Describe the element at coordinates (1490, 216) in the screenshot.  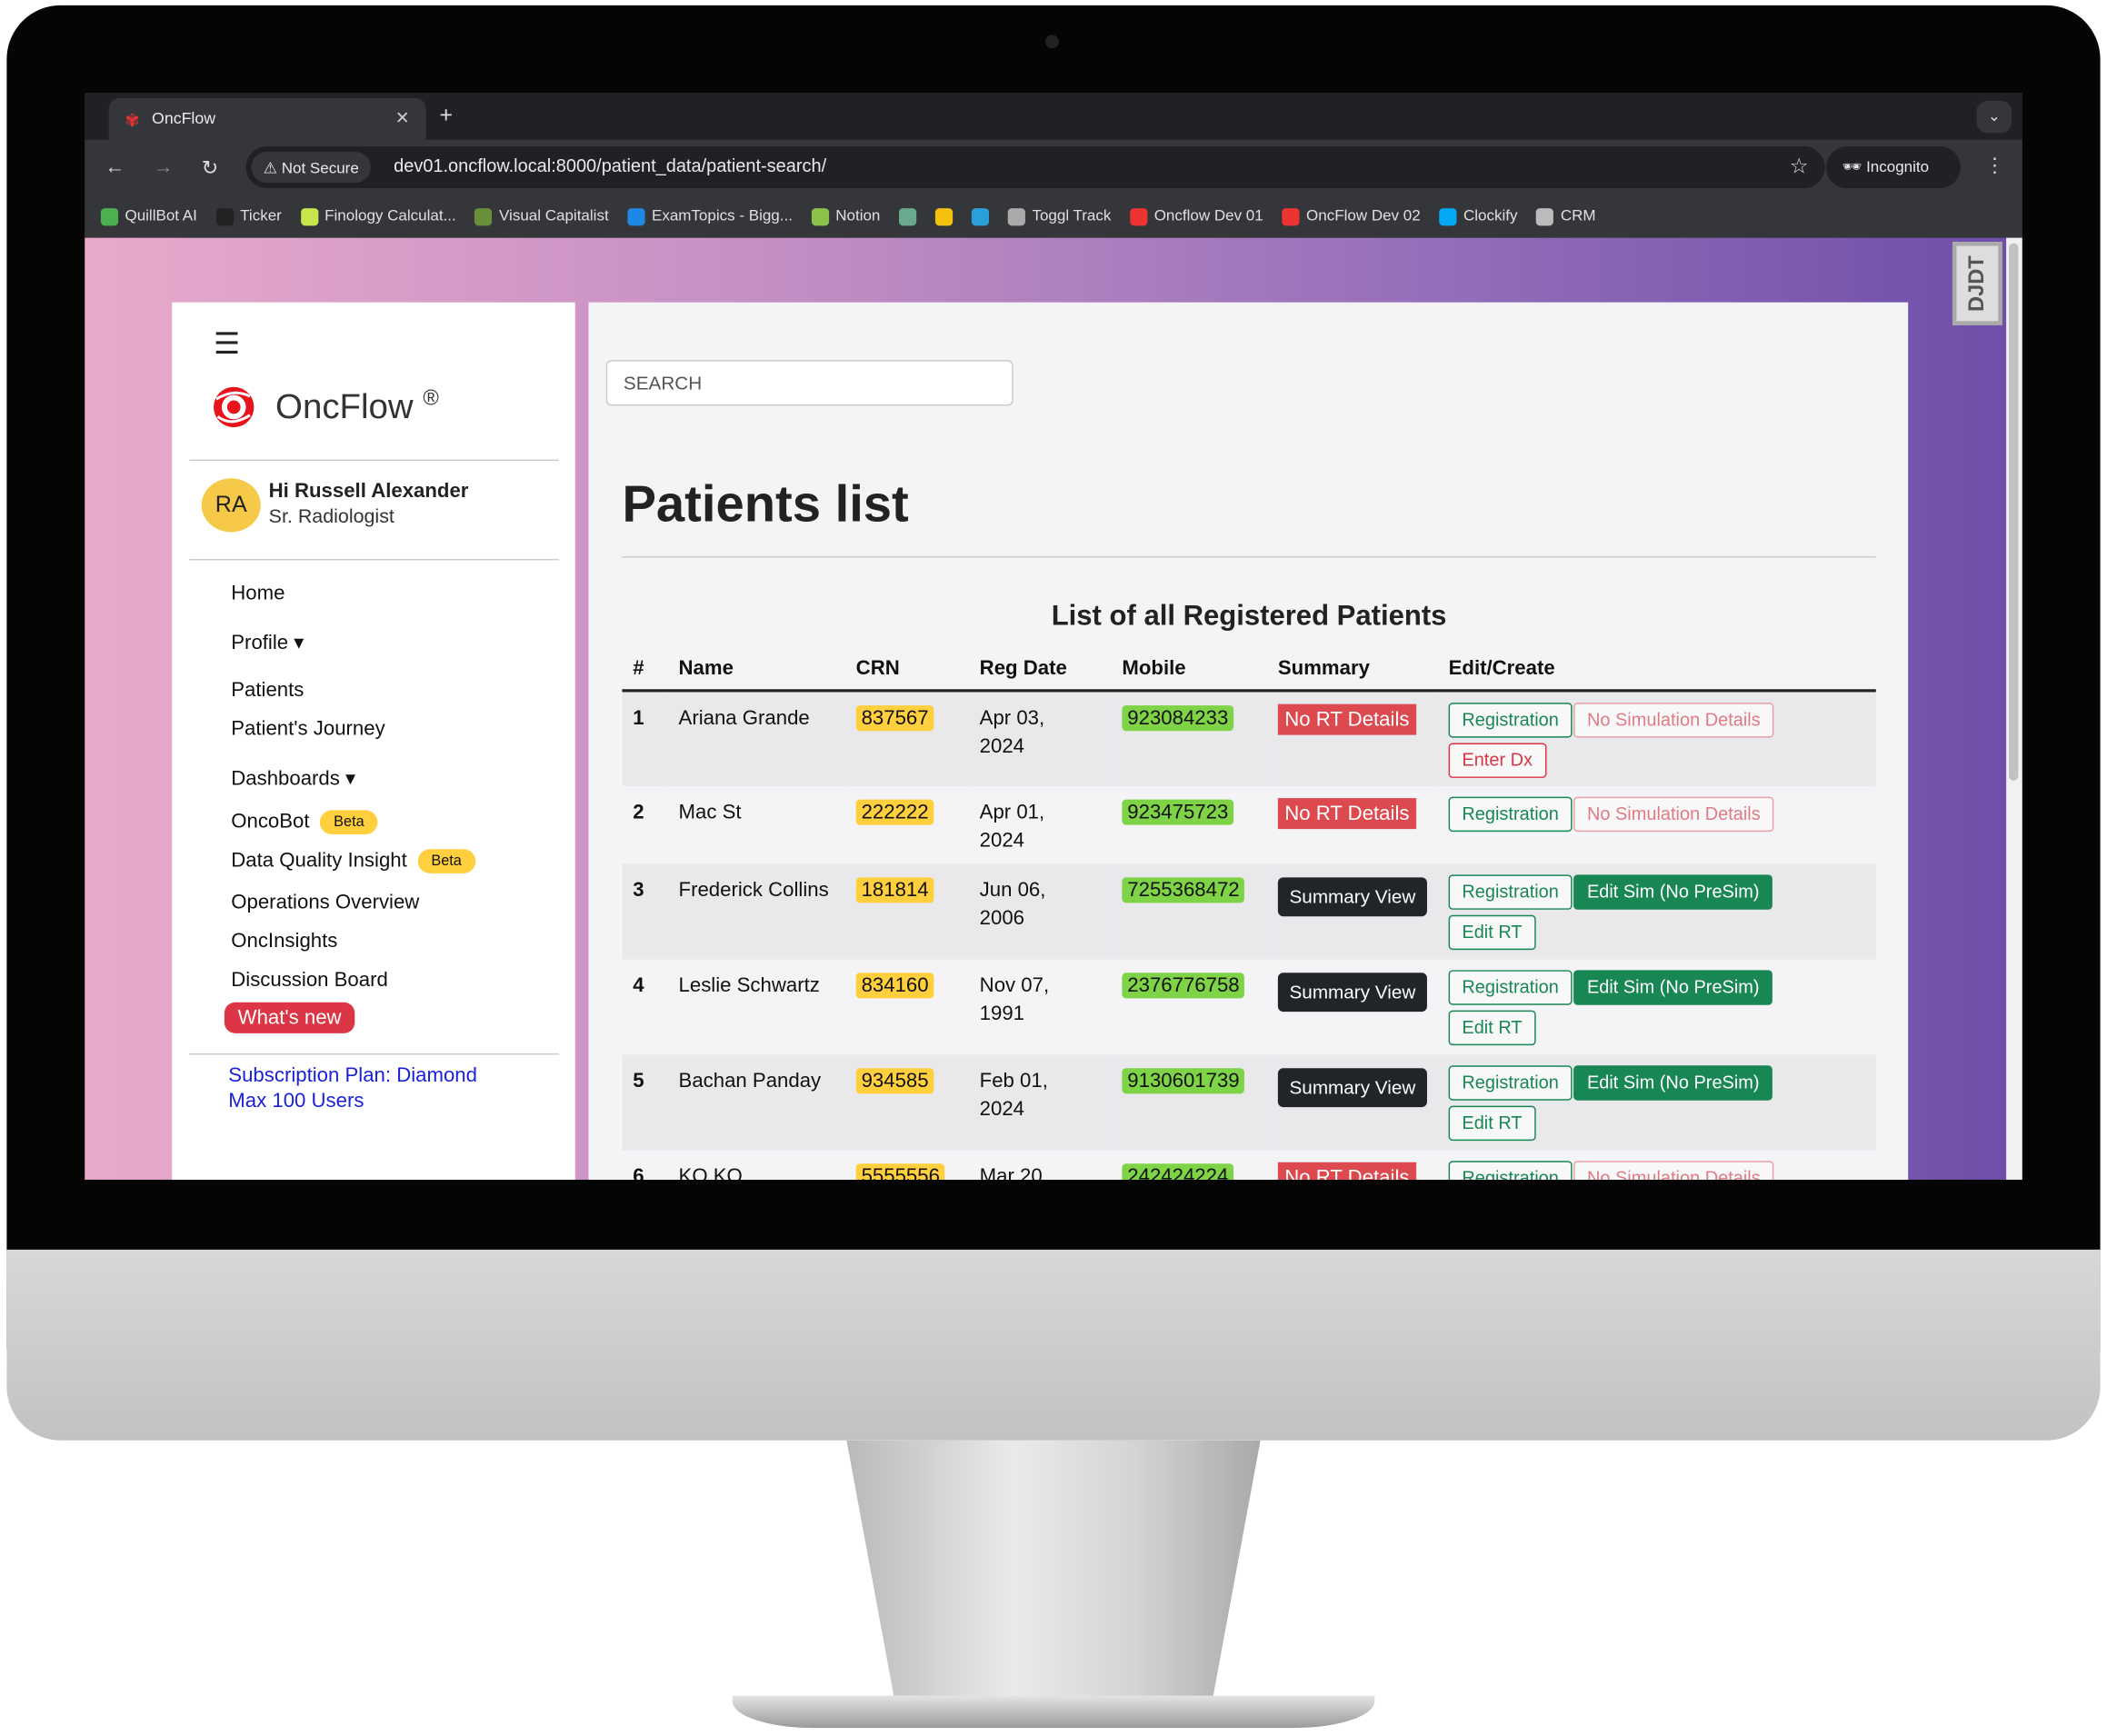
I see `bookmark-label: Clockify` at that location.